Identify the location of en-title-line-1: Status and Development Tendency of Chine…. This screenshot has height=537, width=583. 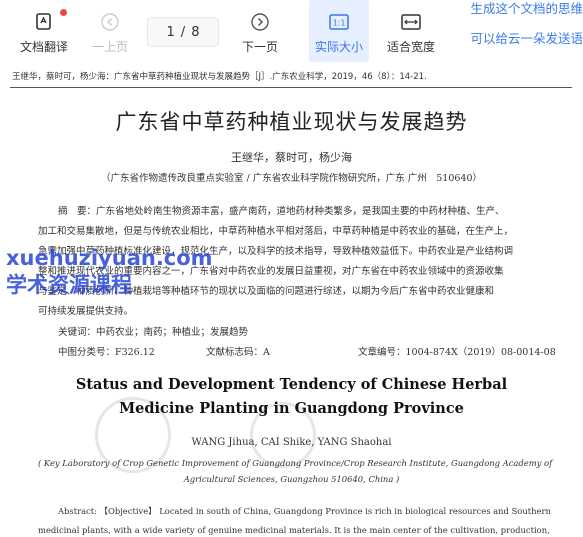
(291, 384).